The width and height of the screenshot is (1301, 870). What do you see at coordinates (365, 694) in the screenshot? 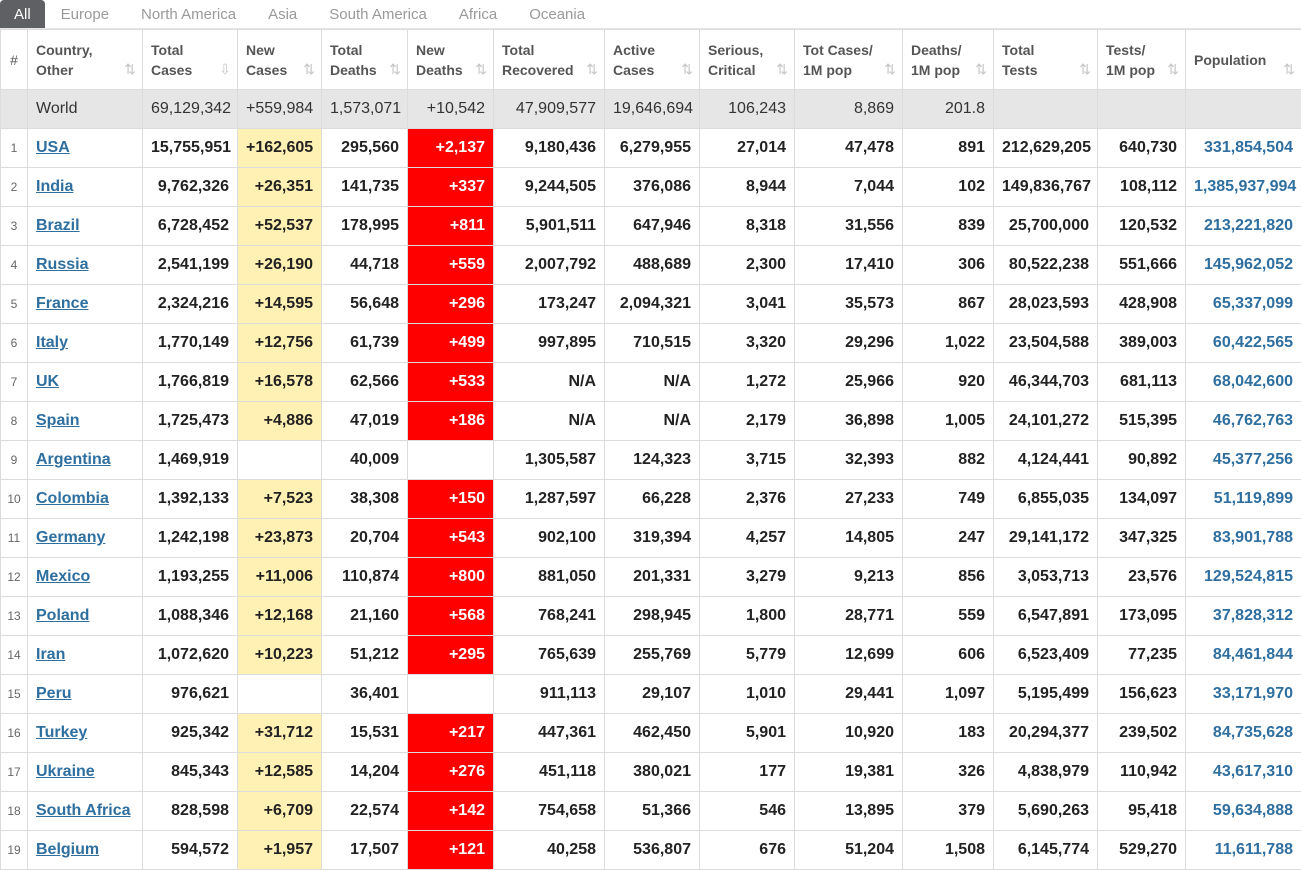
I see `total-deaths-cell: 36,401` at bounding box center [365, 694].